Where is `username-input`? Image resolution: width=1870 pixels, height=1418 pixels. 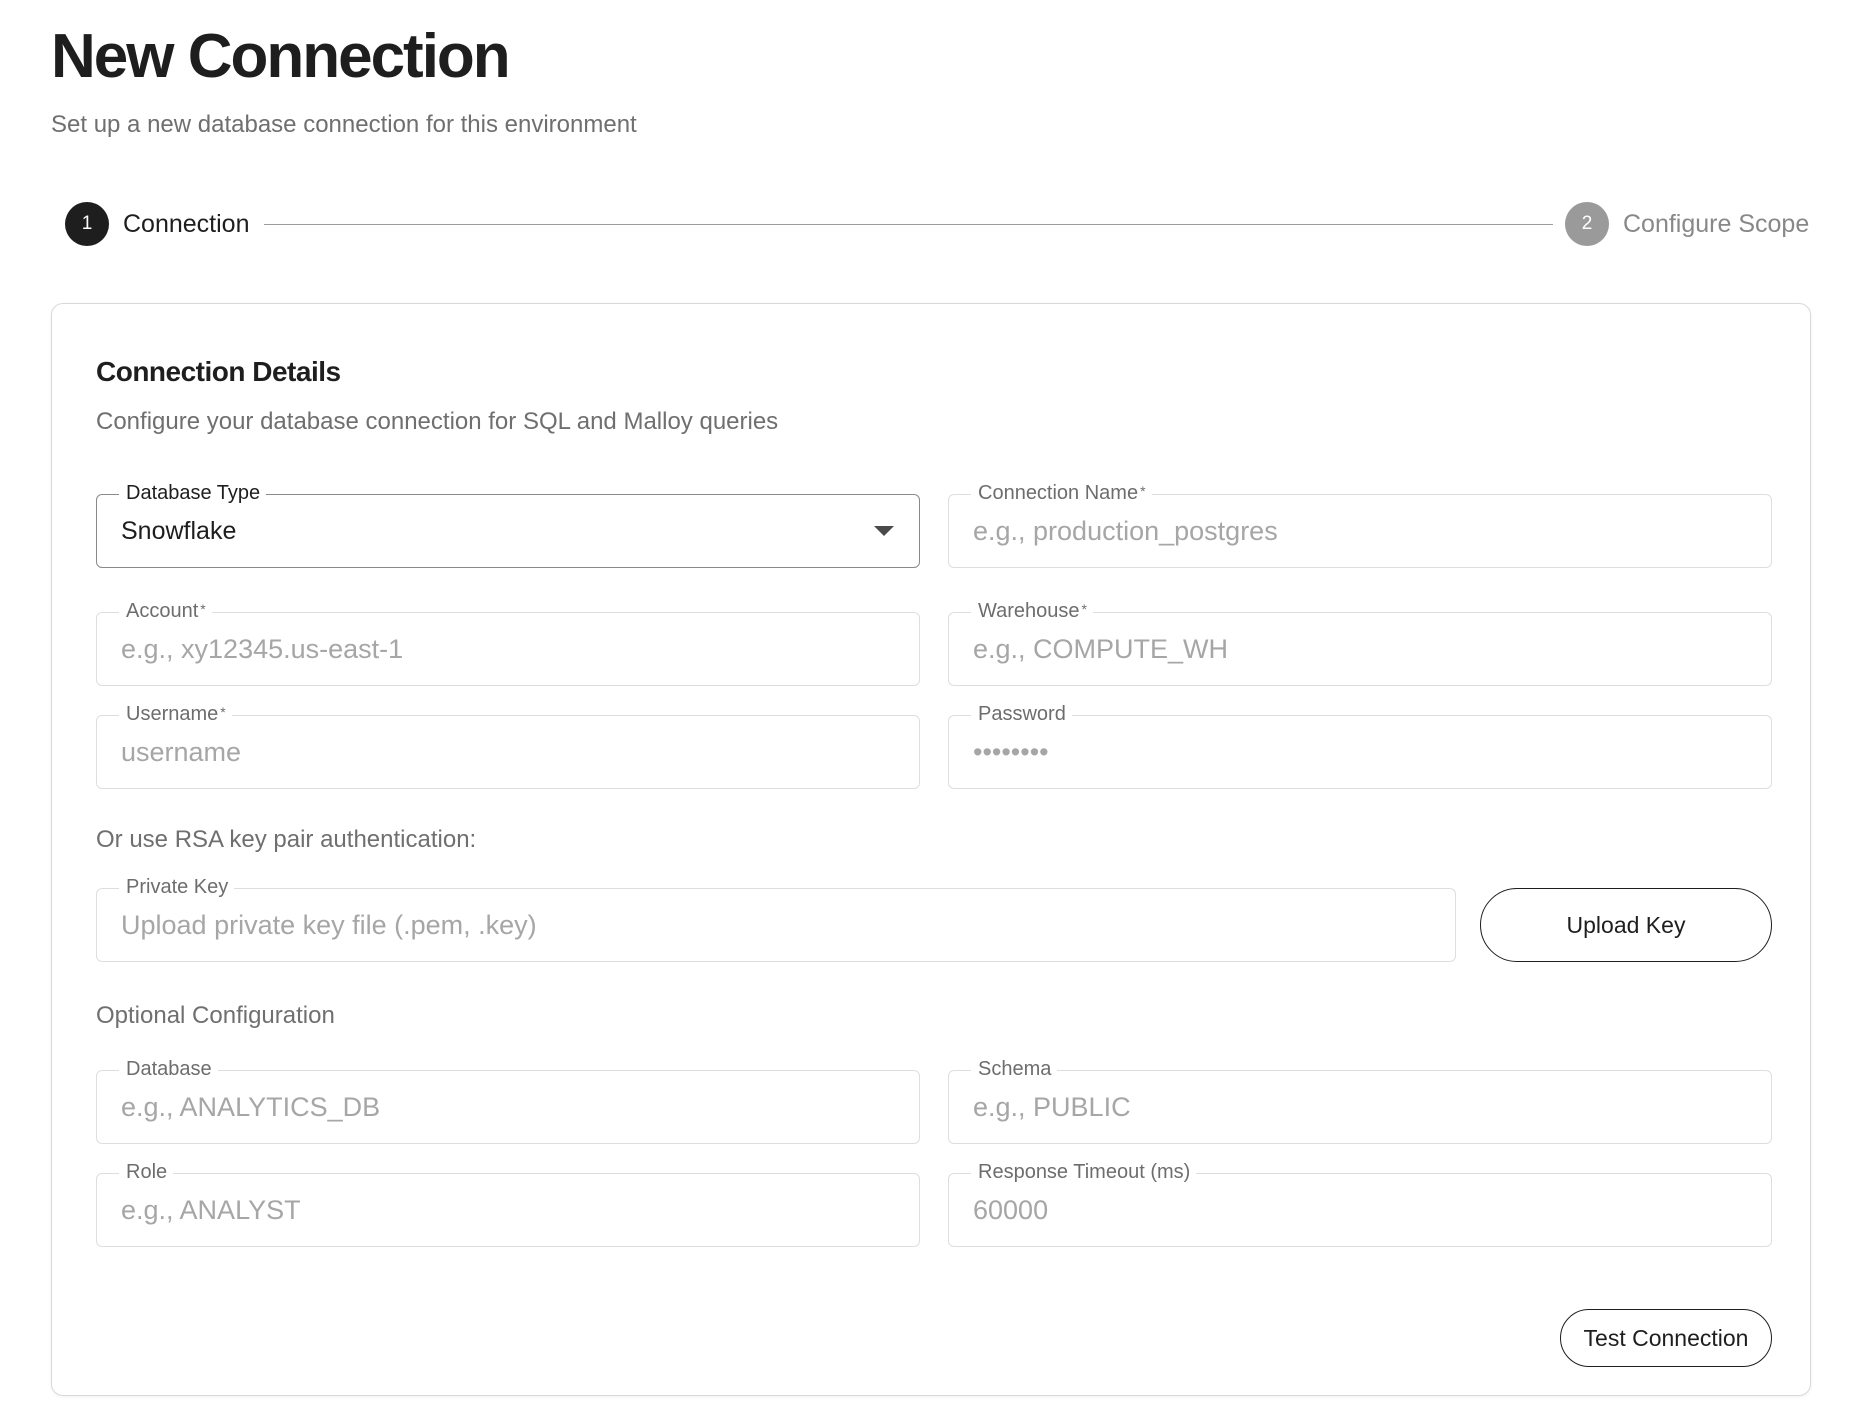
username-input is located at coordinates (508, 752).